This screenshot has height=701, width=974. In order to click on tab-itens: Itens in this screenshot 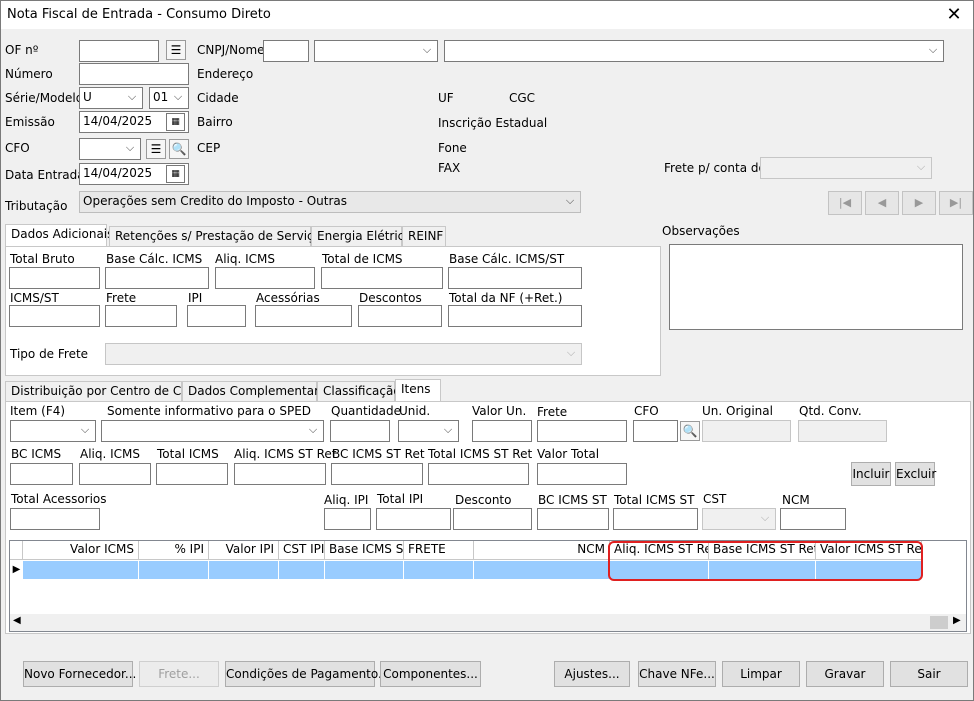, I will do `click(418, 390)`.